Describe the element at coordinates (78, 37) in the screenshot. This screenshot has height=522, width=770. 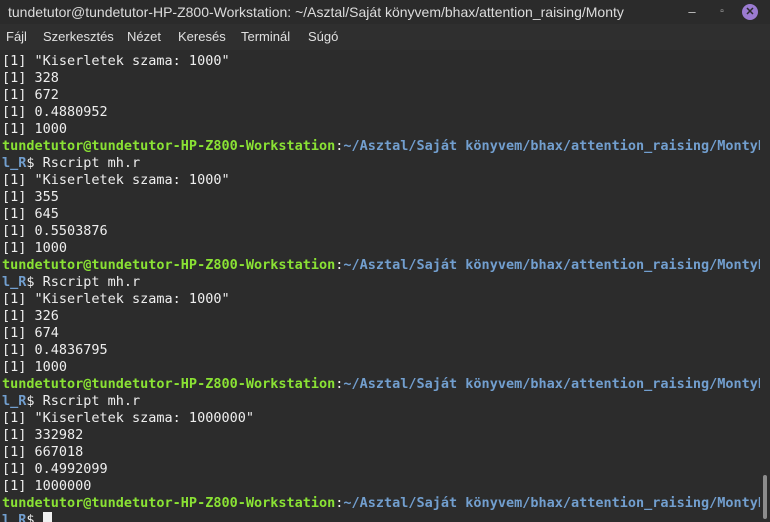
I see `menu-edit: Szerkesztés` at that location.